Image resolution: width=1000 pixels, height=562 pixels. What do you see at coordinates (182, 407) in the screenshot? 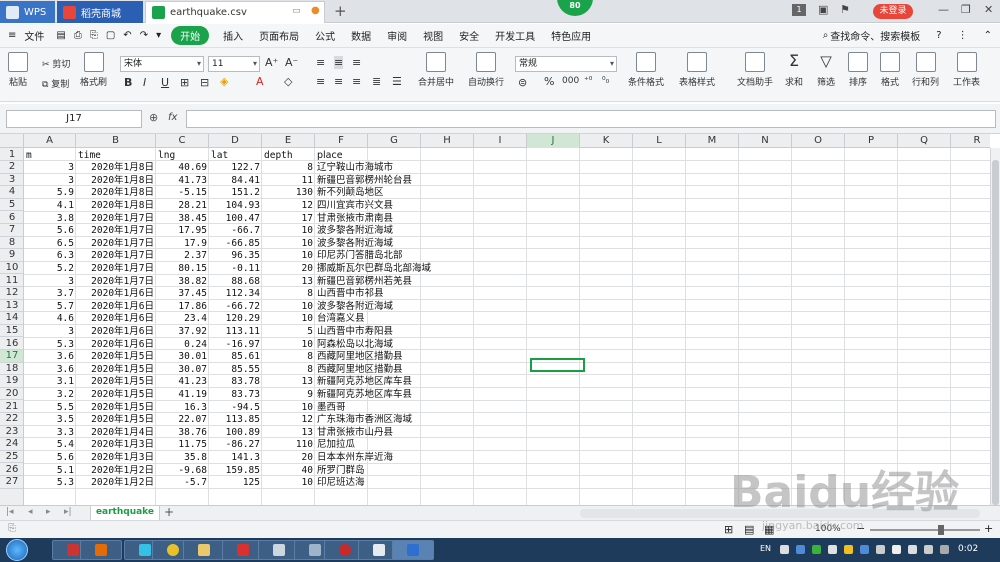
I see `cell-c21: 16.3` at bounding box center [182, 407].